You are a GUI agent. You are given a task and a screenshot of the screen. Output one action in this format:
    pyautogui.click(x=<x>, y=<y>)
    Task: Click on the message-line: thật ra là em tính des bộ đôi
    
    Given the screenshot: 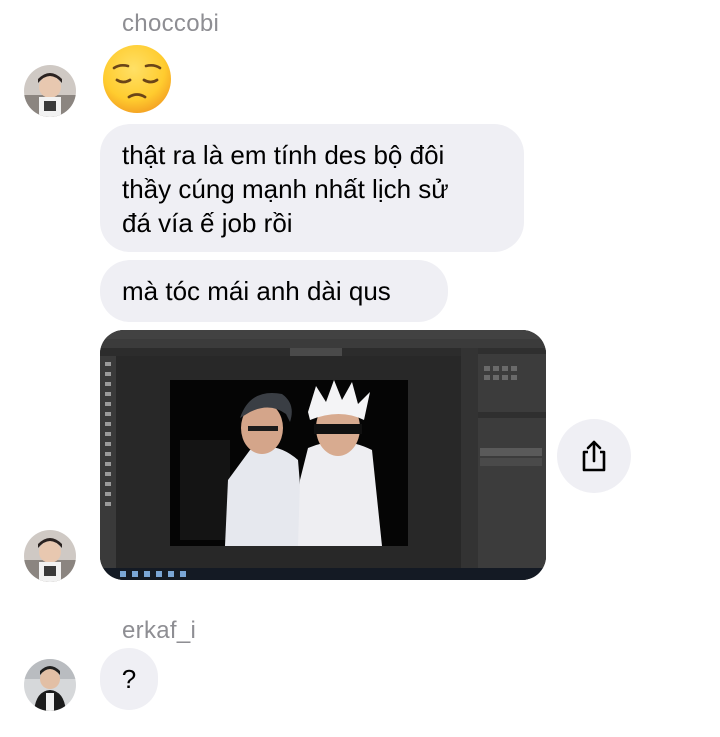 What is the action you would take?
    pyautogui.click(x=283, y=155)
    